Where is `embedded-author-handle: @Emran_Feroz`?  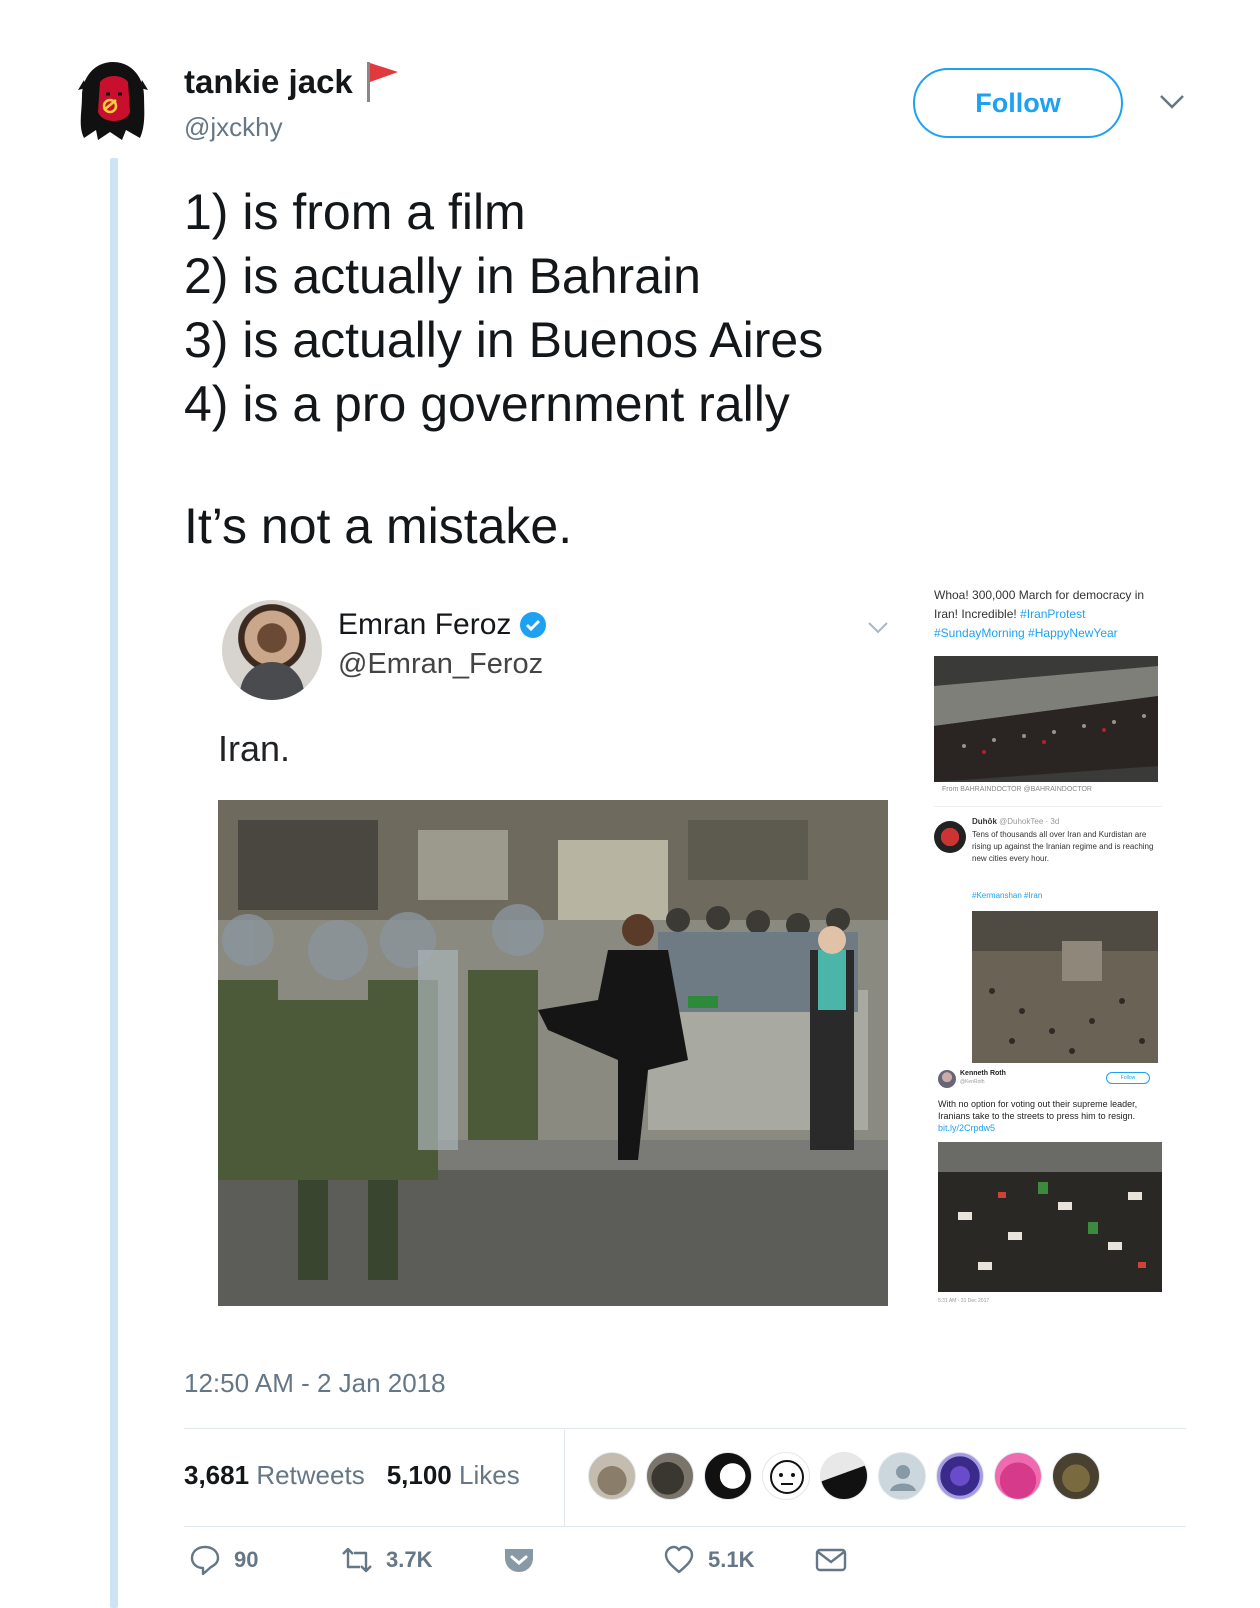
embedded-author-handle: @Emran_Feroz is located at coordinates (441, 664).